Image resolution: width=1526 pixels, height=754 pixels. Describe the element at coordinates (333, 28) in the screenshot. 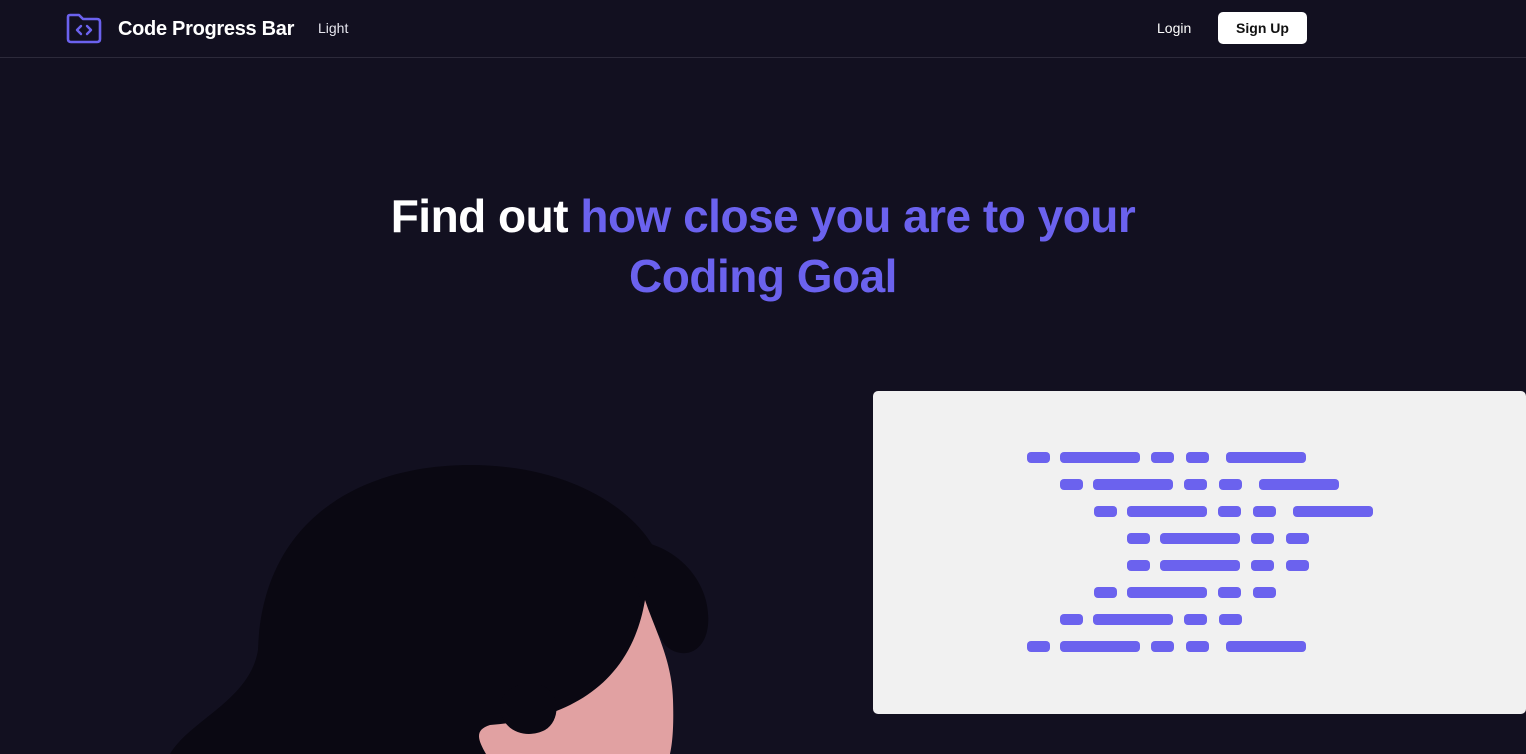

I see `theme-toggle: Light` at that location.